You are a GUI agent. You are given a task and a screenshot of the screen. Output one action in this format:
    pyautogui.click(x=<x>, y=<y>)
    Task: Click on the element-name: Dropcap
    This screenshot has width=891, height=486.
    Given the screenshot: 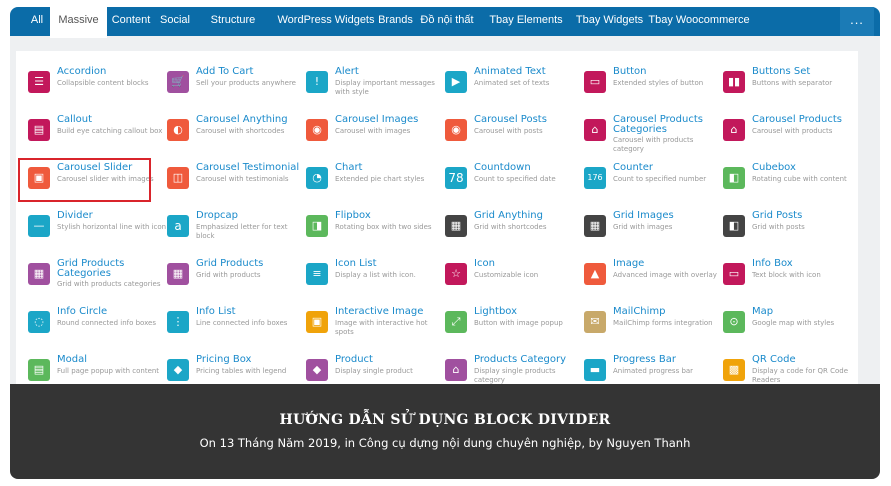 What is the action you would take?
    pyautogui.click(x=217, y=215)
    